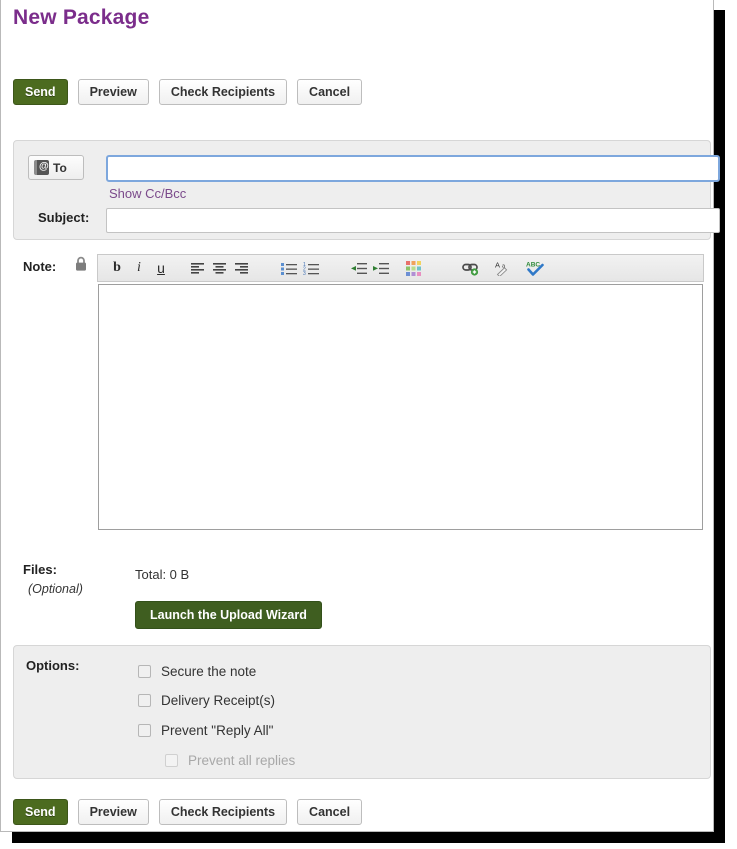  I want to click on files-total: Total: 0 B, so click(162, 574).